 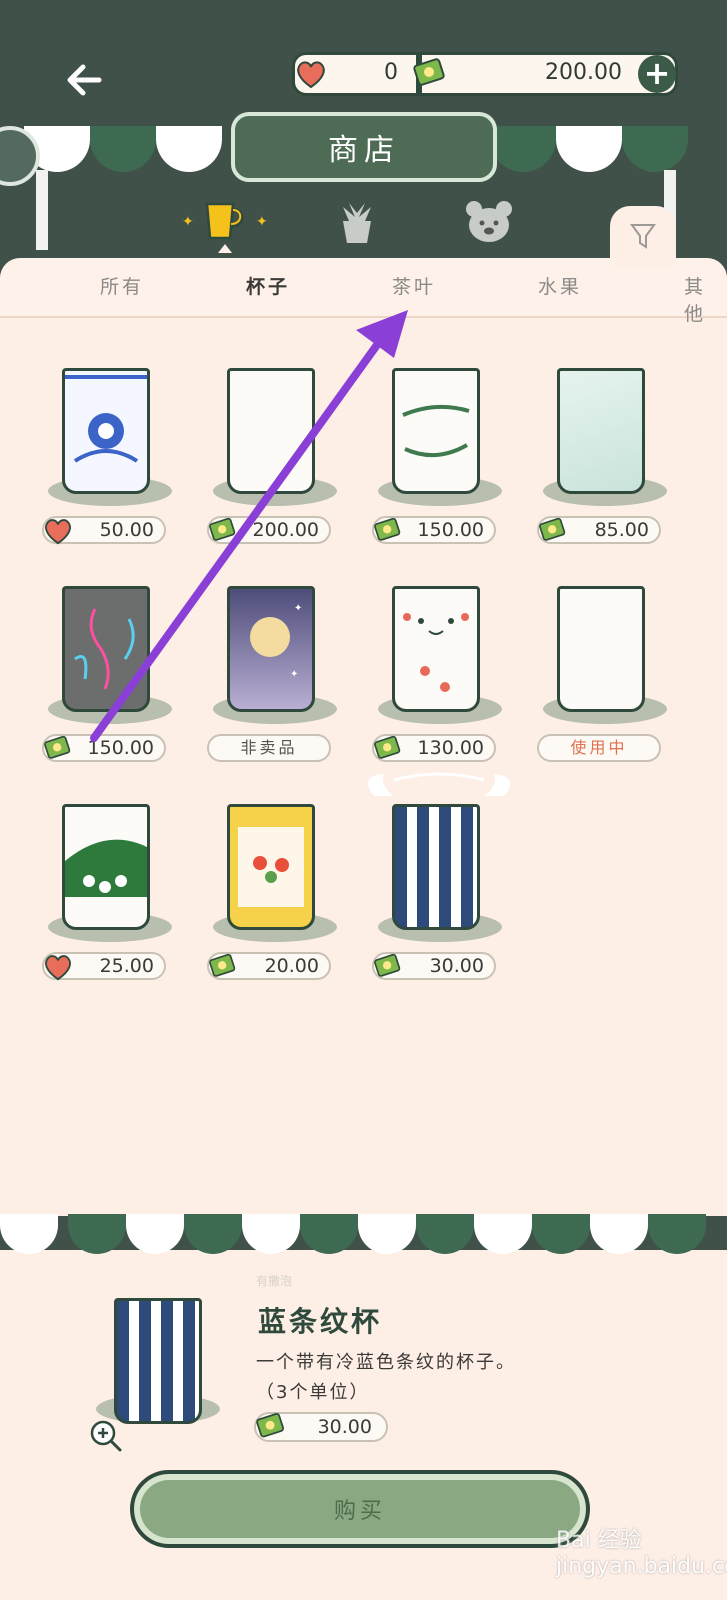 I want to click on yellow-floral-cup, so click(x=271, y=867).